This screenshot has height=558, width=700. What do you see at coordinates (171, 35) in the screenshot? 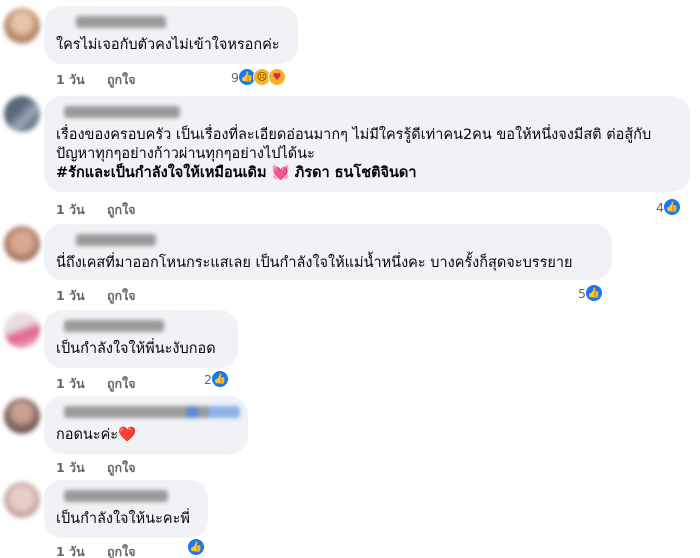
I see `comment-bubble: ใครไม่เจอกับตัวคงไม่เข้าใจหรอกค่ะ` at bounding box center [171, 35].